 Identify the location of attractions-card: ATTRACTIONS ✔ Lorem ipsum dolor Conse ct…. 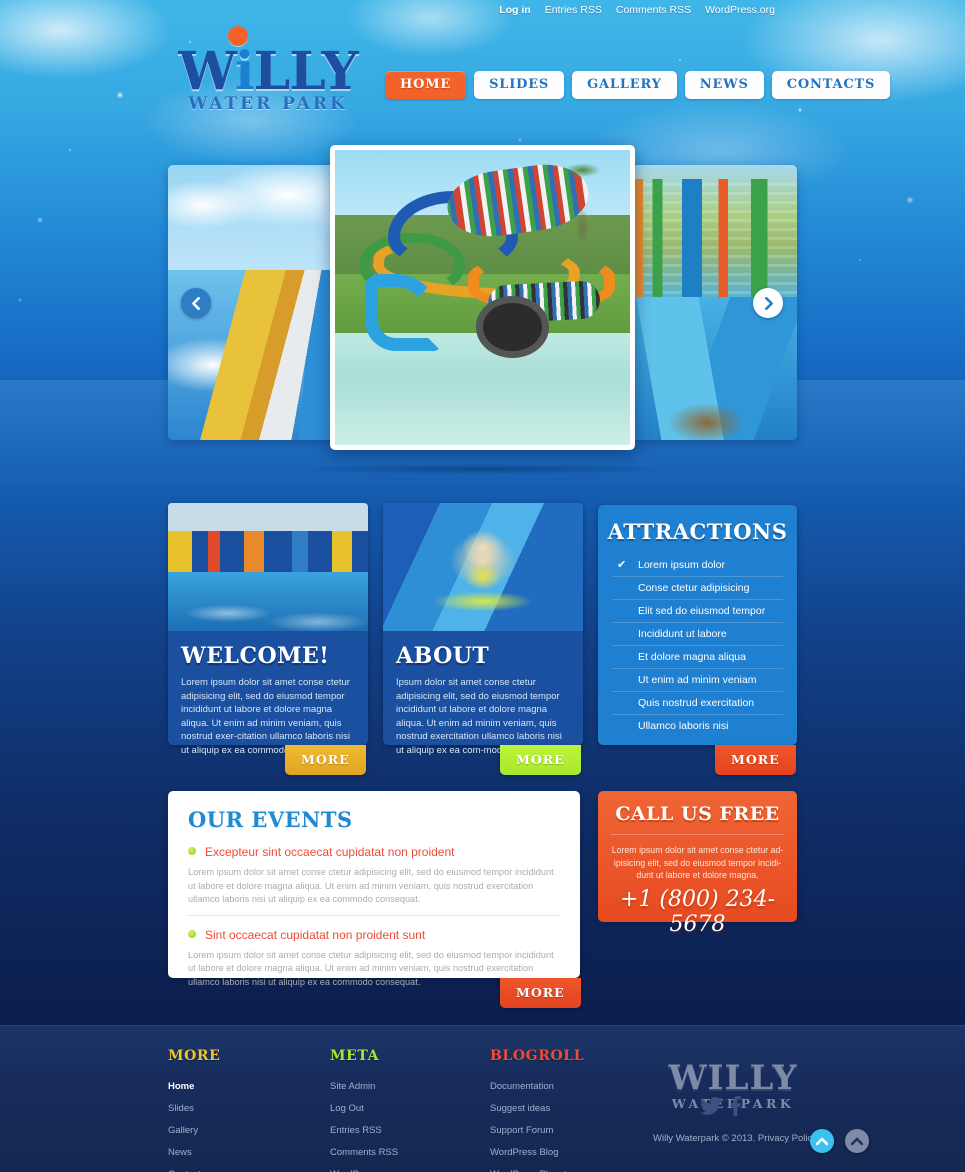
(697, 625).